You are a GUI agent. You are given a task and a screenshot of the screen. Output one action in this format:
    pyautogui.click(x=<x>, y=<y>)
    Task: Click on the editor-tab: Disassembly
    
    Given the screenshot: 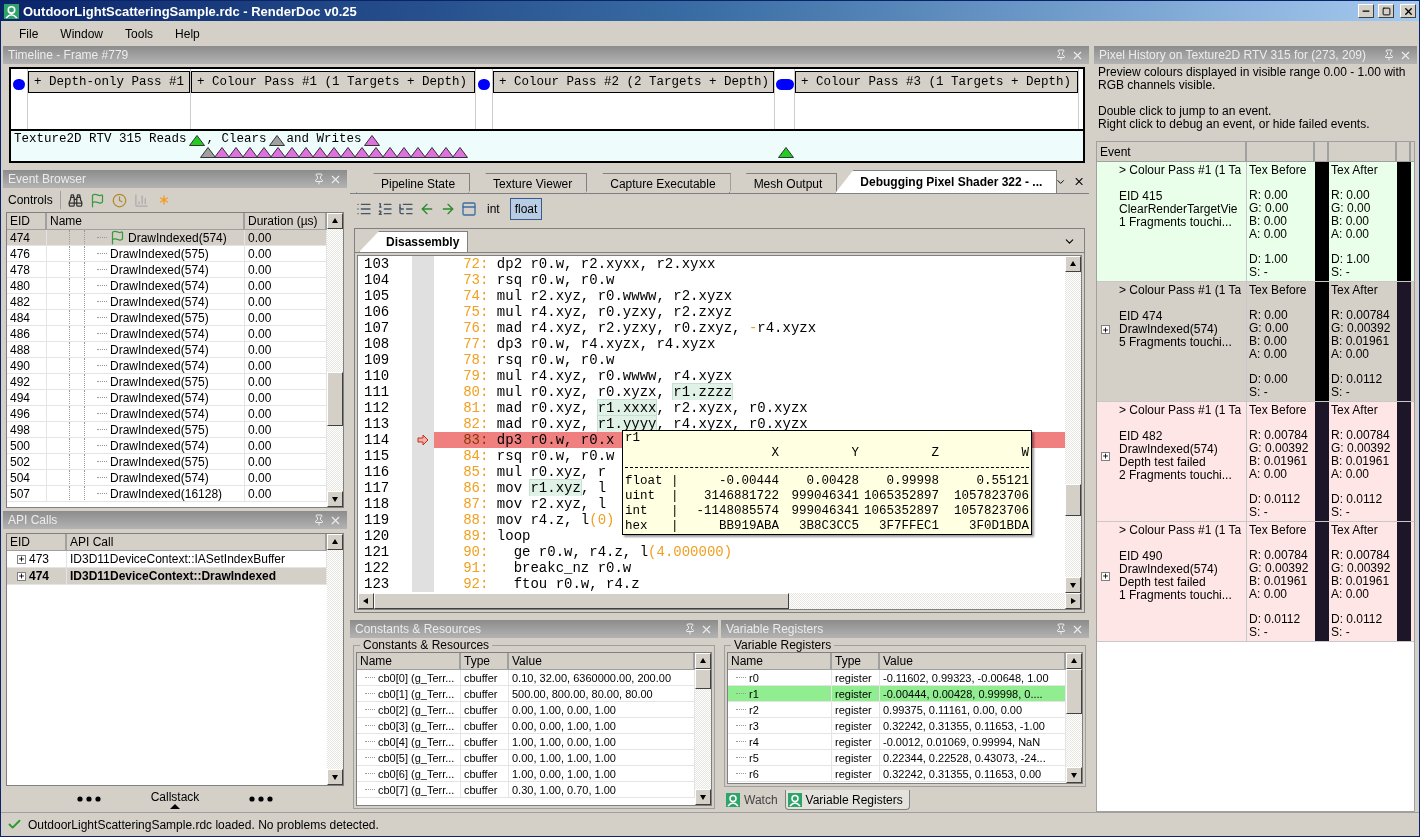 What is the action you would take?
    pyautogui.click(x=414, y=241)
    